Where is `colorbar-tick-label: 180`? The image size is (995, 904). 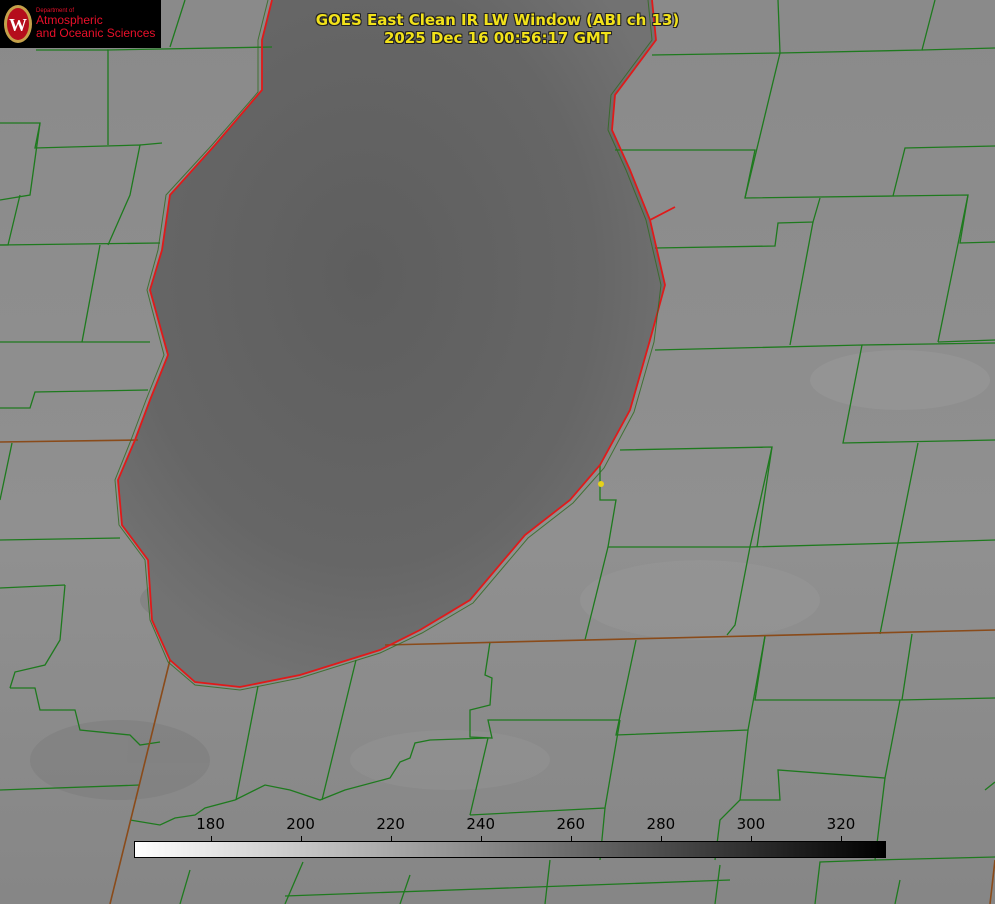
colorbar-tick-label: 180 is located at coordinates (210, 824).